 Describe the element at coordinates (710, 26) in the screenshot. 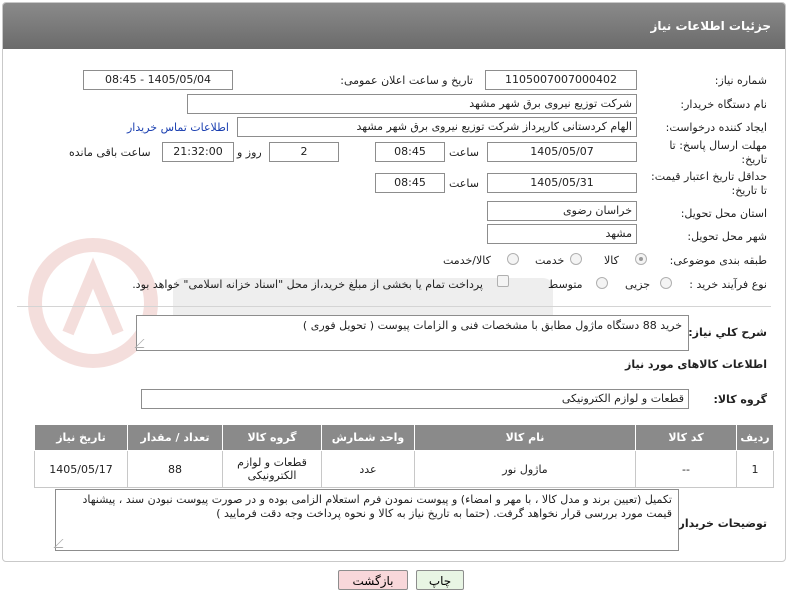

I see `panel-title: جزئیات اطلاعات نیاز` at that location.